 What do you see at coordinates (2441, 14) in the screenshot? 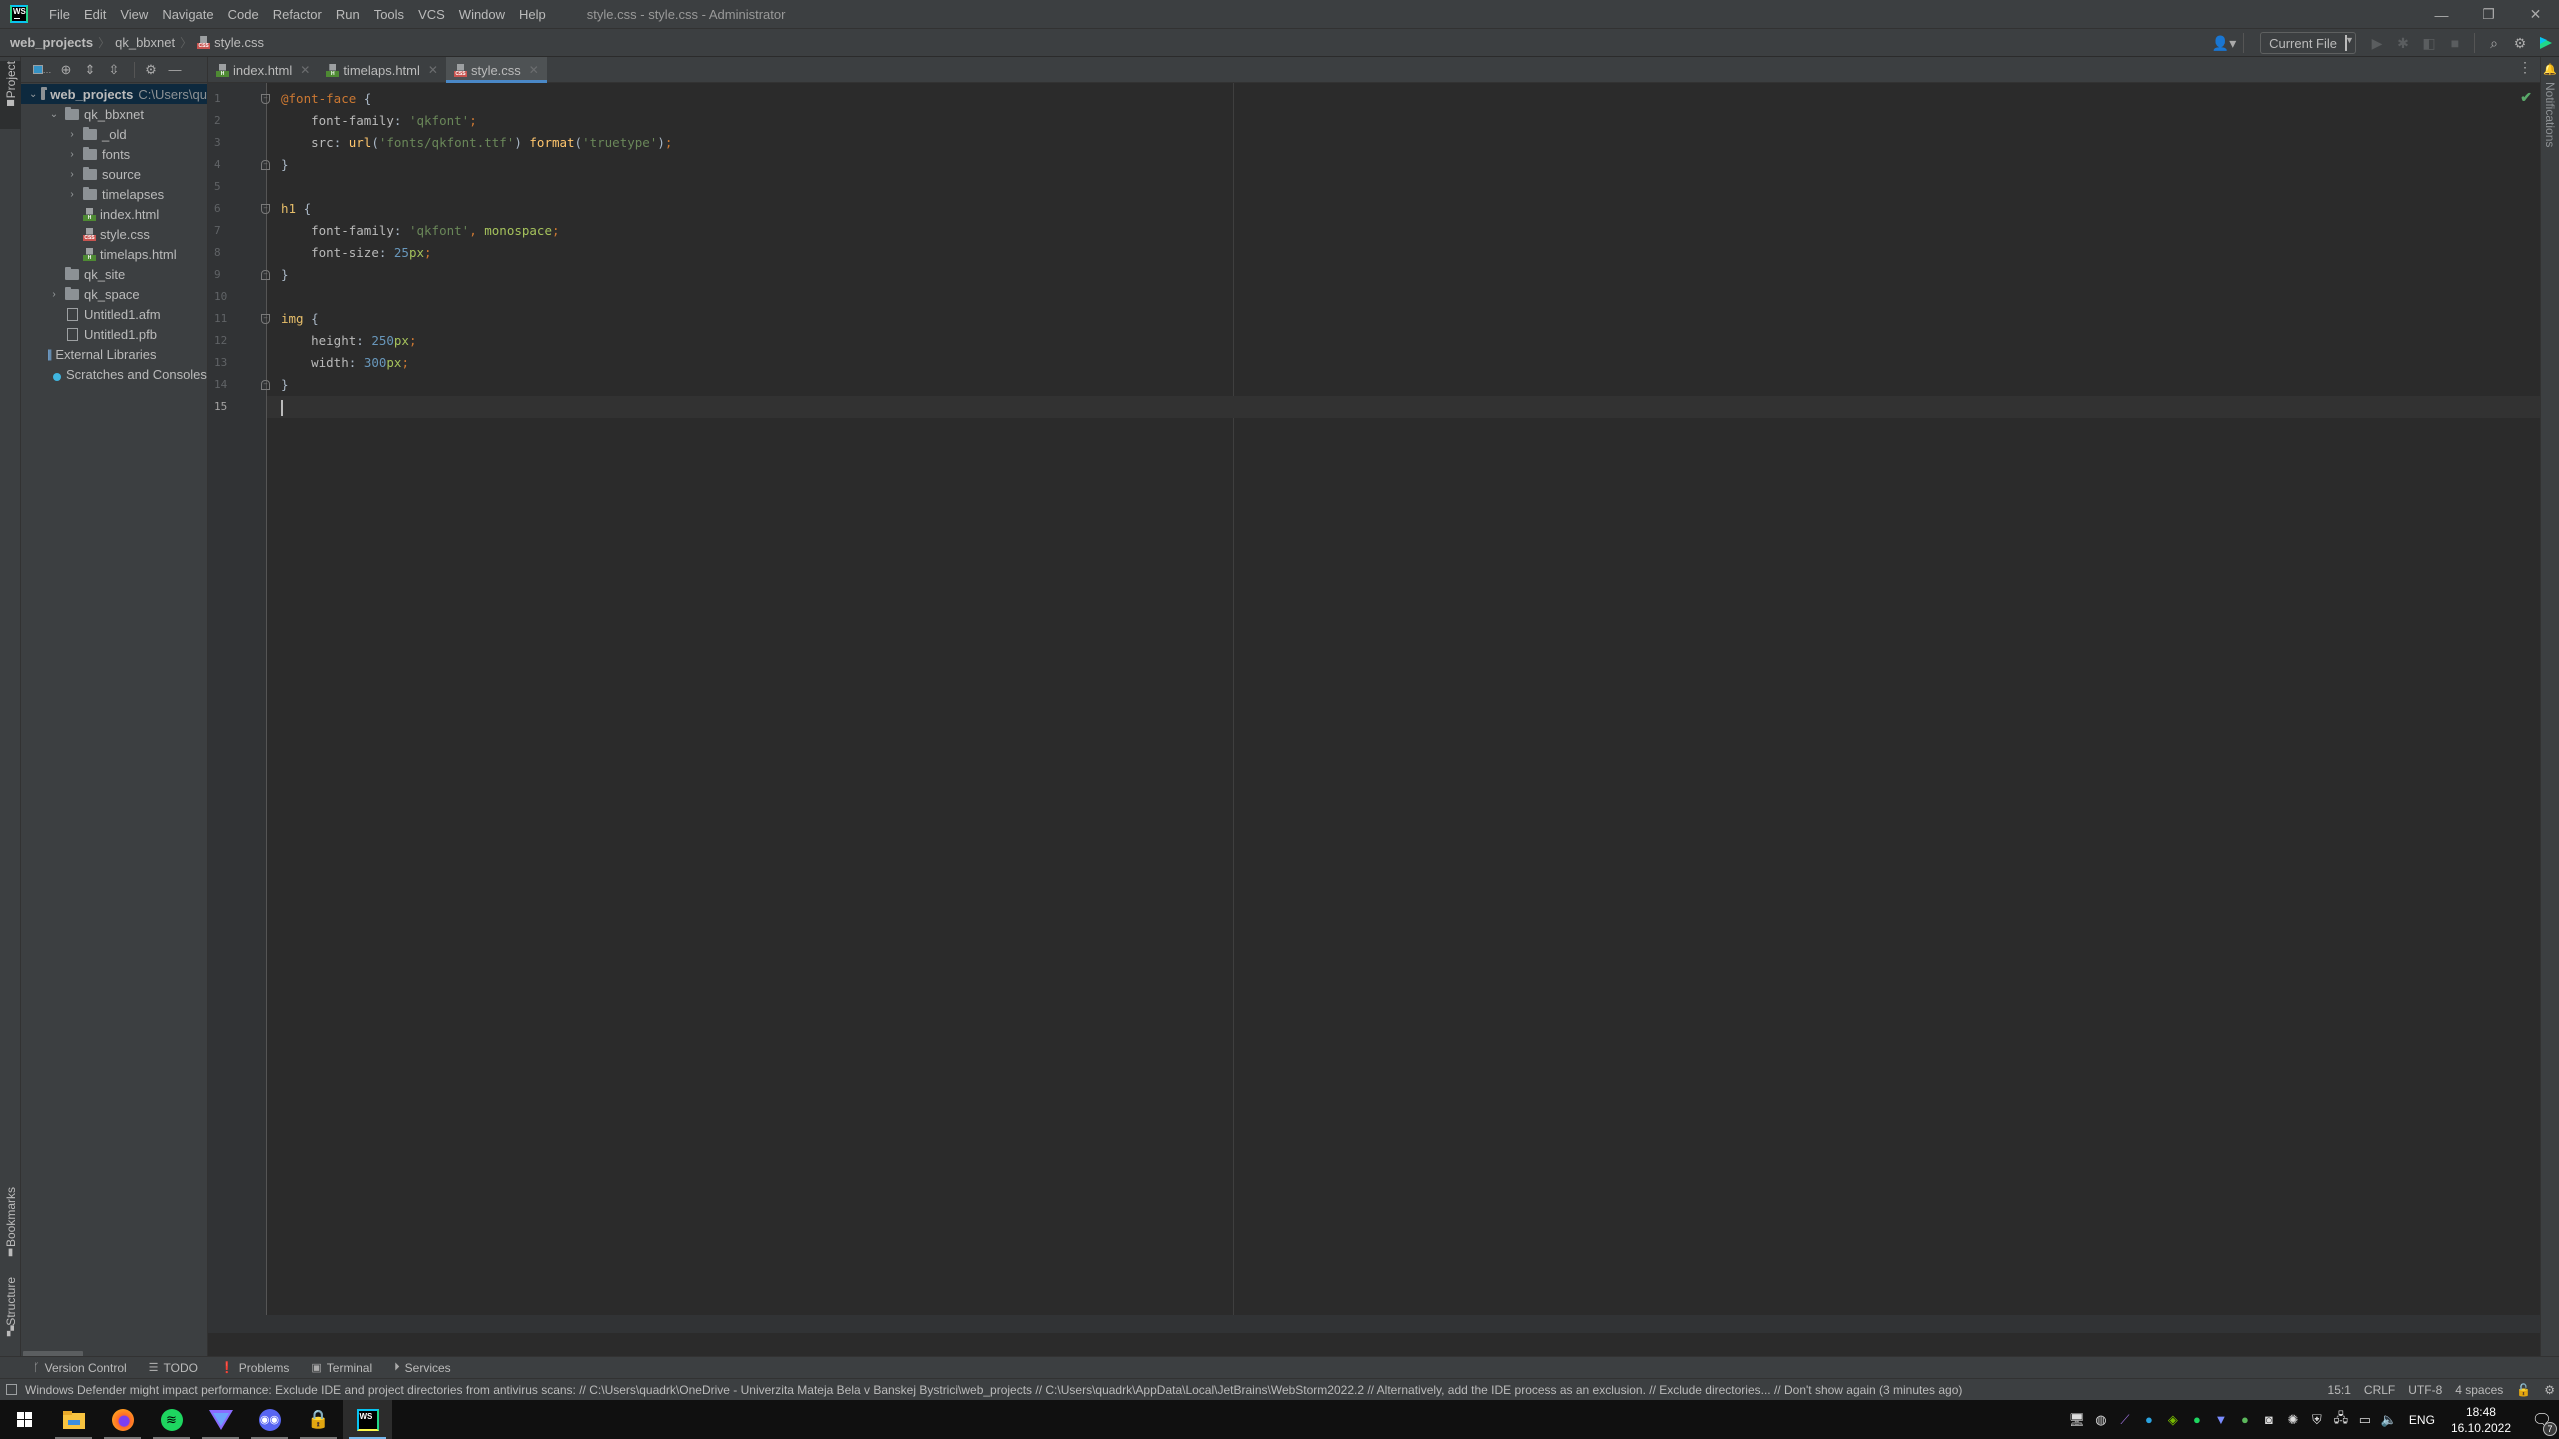
I see `minimize-button: —` at bounding box center [2441, 14].